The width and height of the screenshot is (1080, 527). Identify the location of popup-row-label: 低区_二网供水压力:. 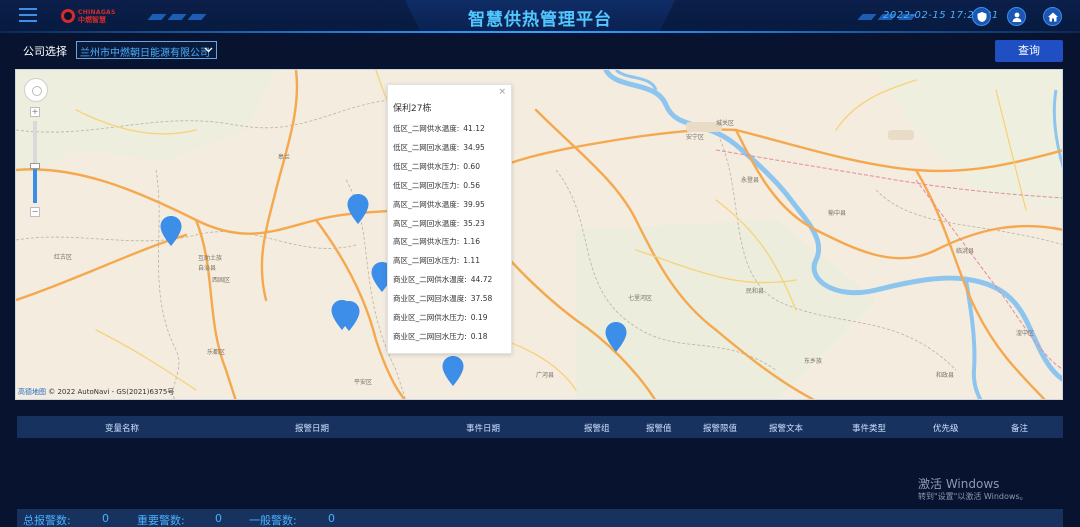
(426, 166).